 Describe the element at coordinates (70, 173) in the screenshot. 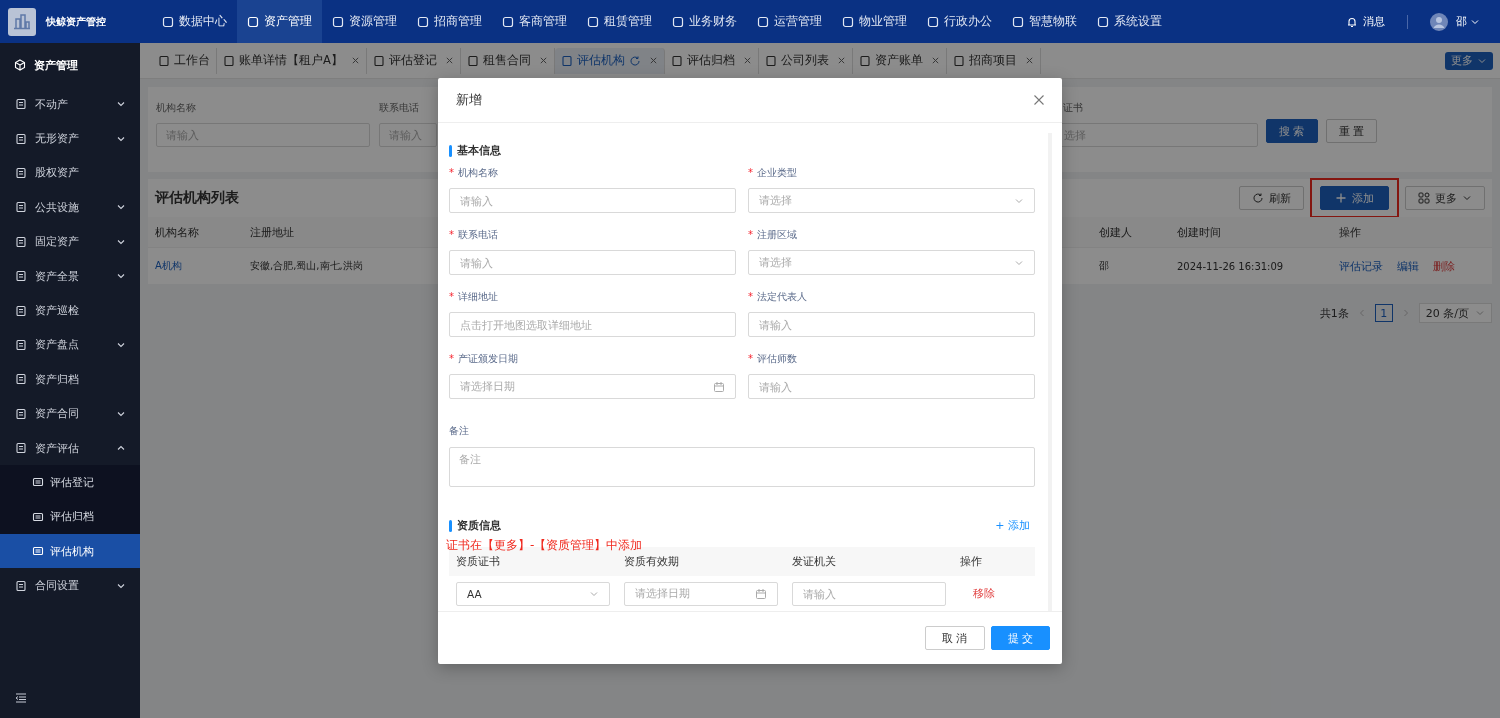

I see `sidebar-item: 股权资产` at that location.